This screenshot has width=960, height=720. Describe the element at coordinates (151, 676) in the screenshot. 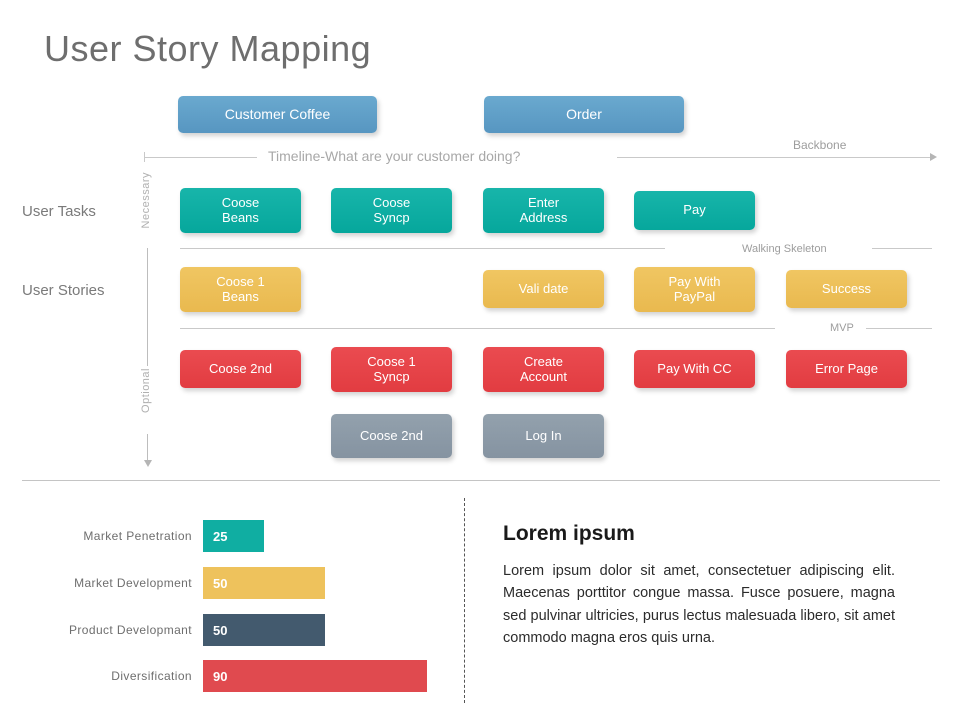

I see `bar-label-4: Diversification` at that location.